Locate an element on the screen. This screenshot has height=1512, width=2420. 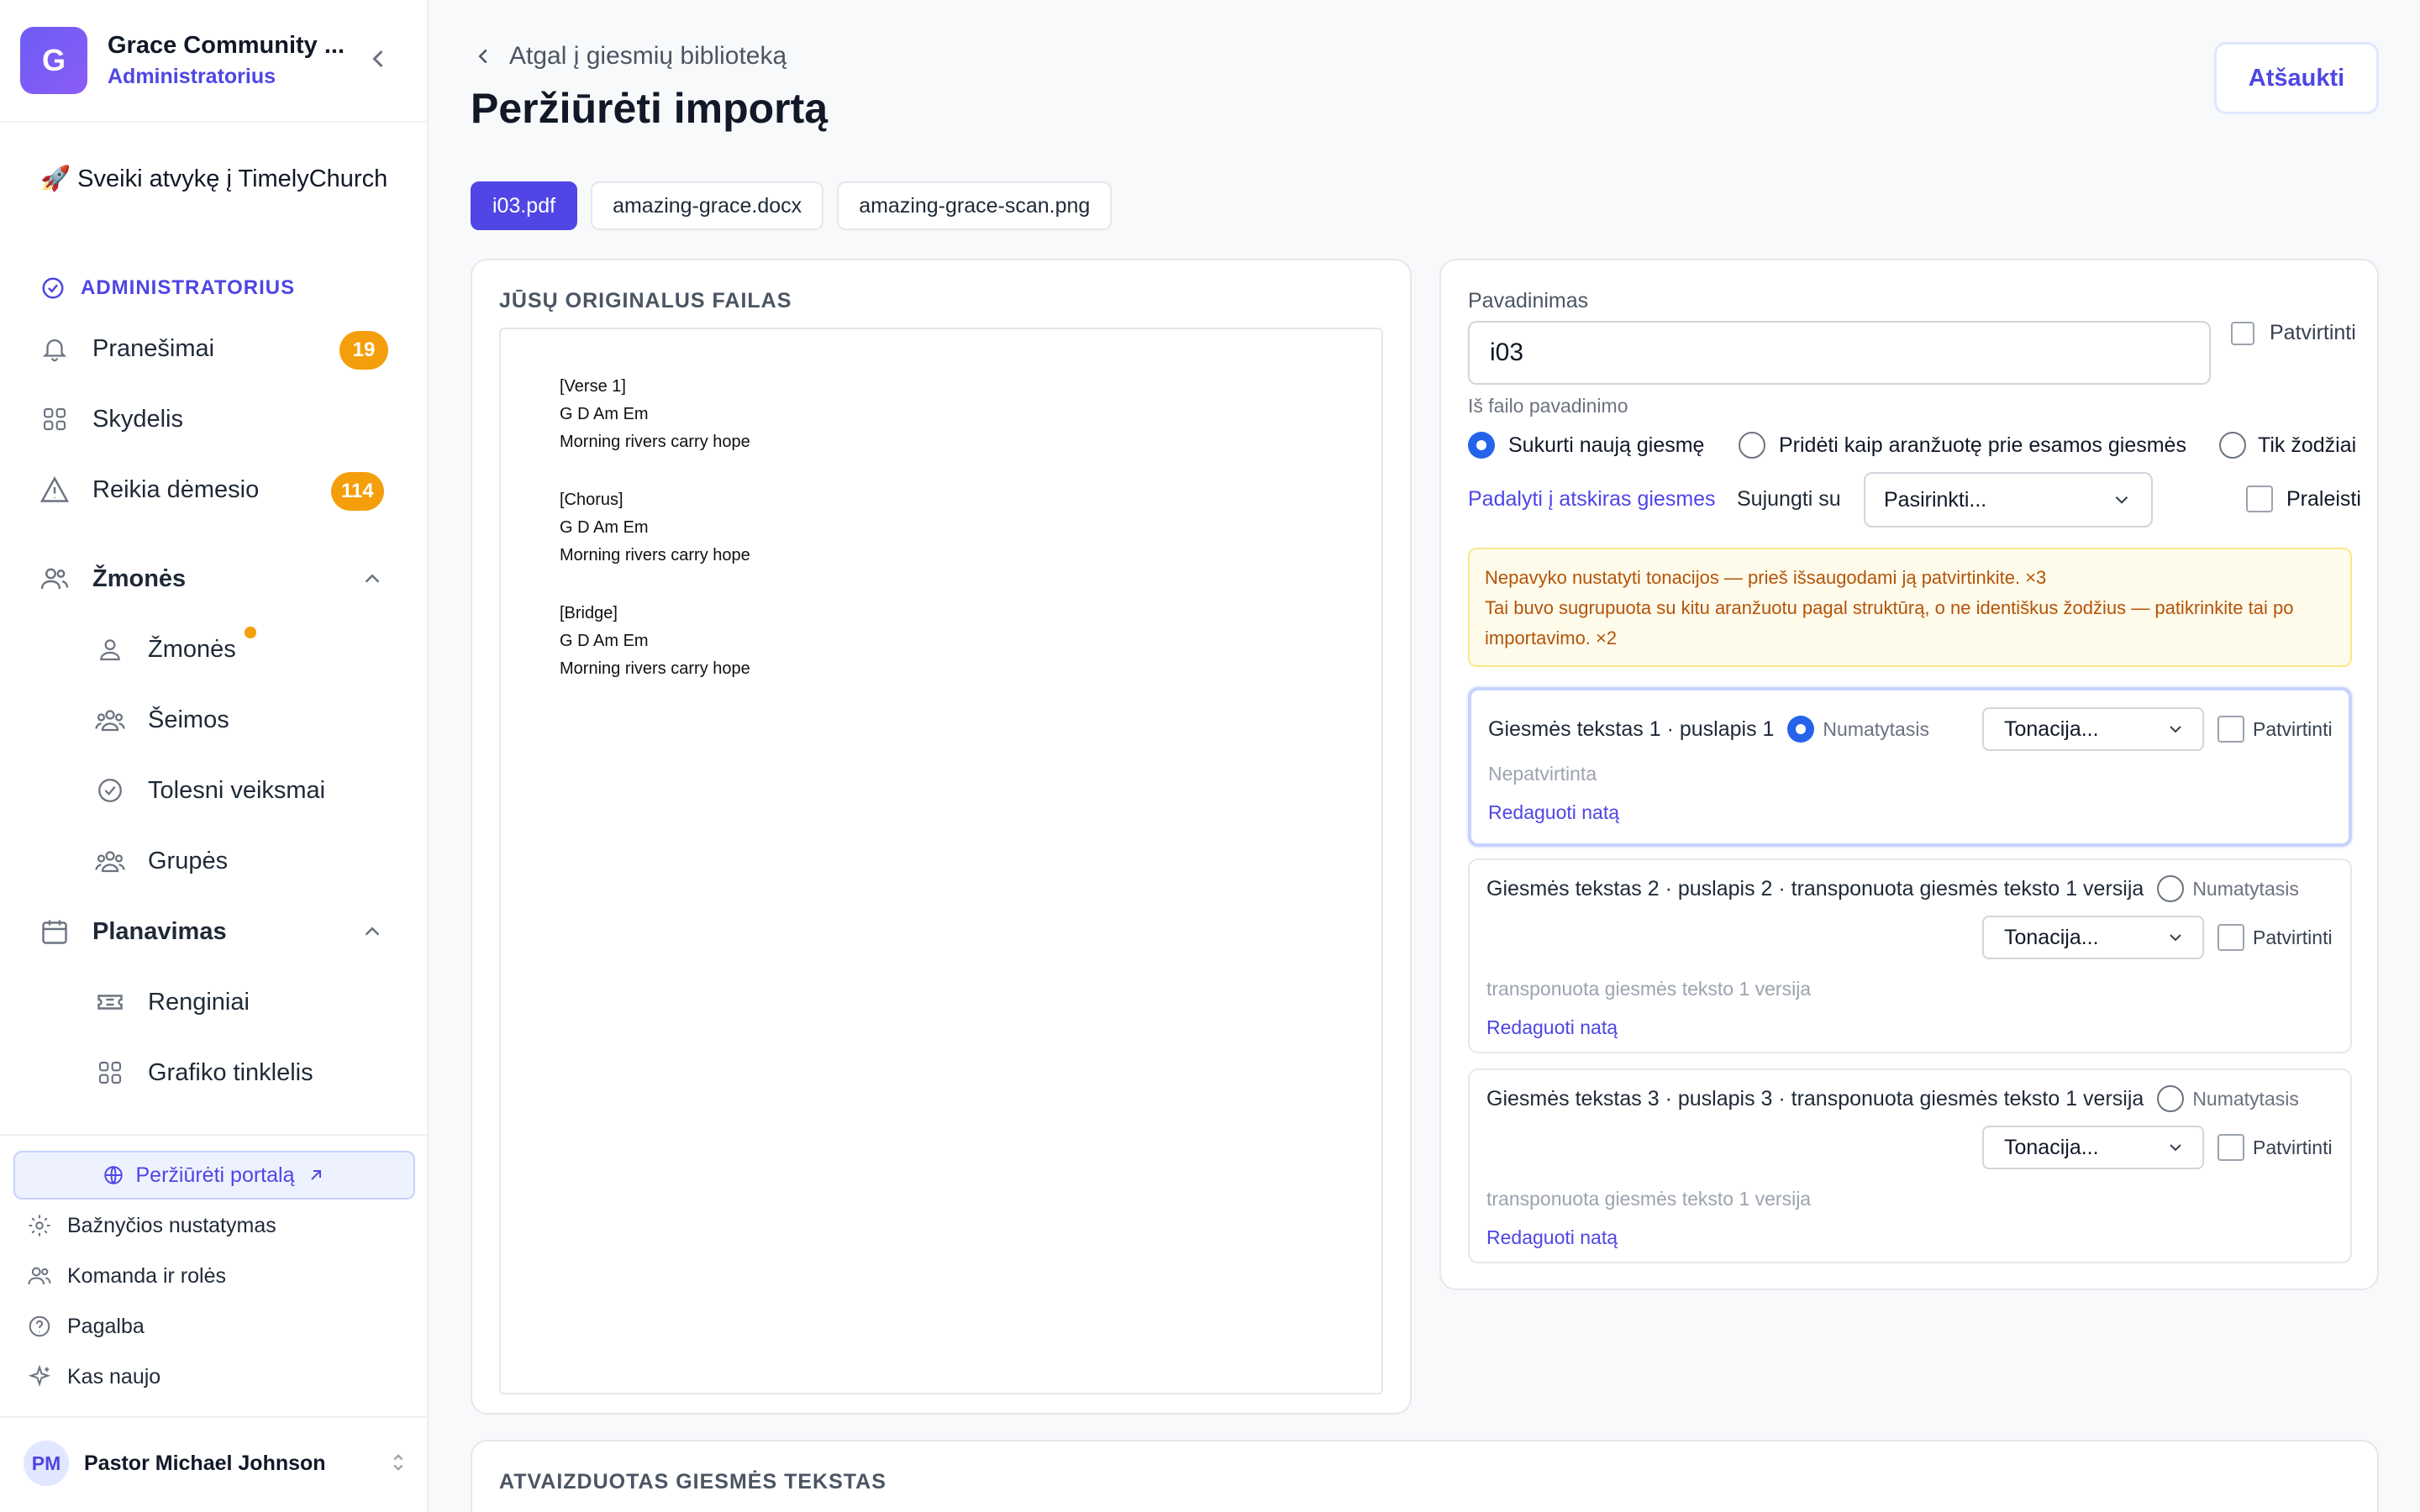
user-menu: PM Pastor Michael Johnson is located at coordinates (217, 1463).